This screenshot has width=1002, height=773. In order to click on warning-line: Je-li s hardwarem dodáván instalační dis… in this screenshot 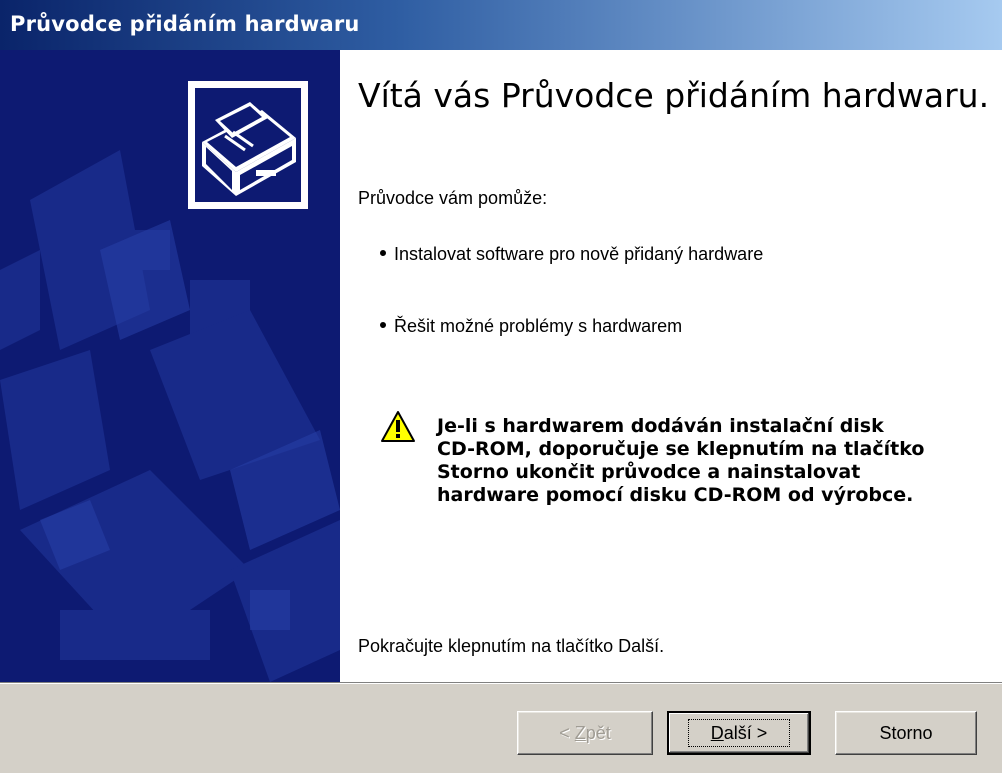, I will do `click(660, 426)`.